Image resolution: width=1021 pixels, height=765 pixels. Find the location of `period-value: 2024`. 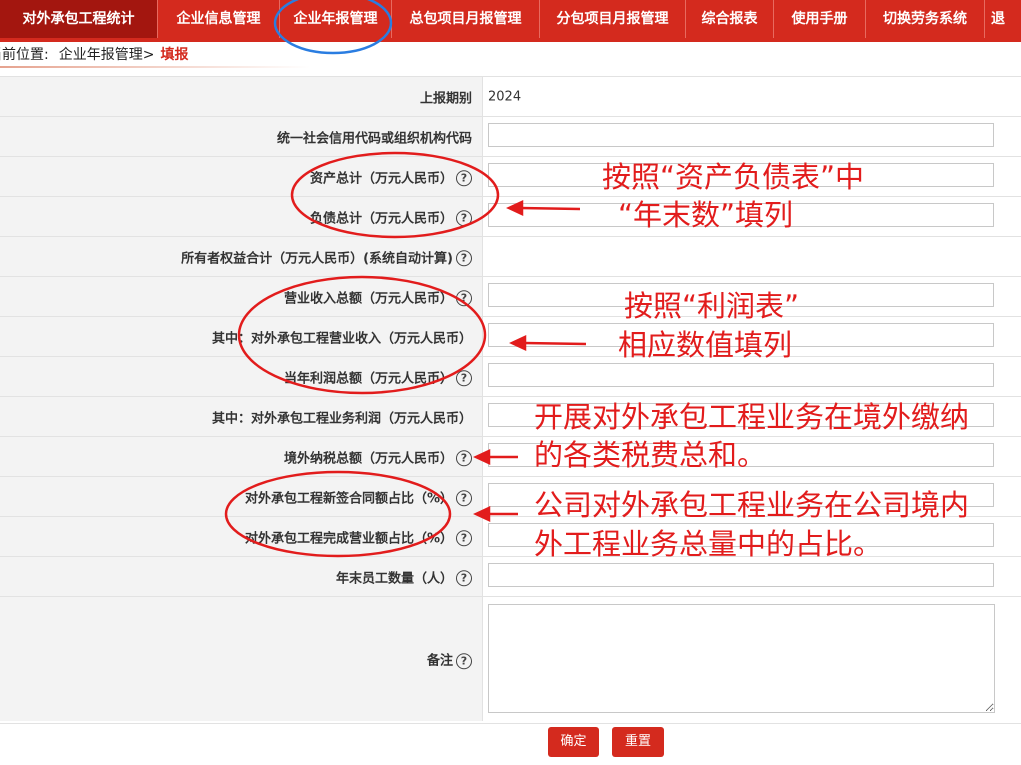

period-value: 2024 is located at coordinates (505, 96).